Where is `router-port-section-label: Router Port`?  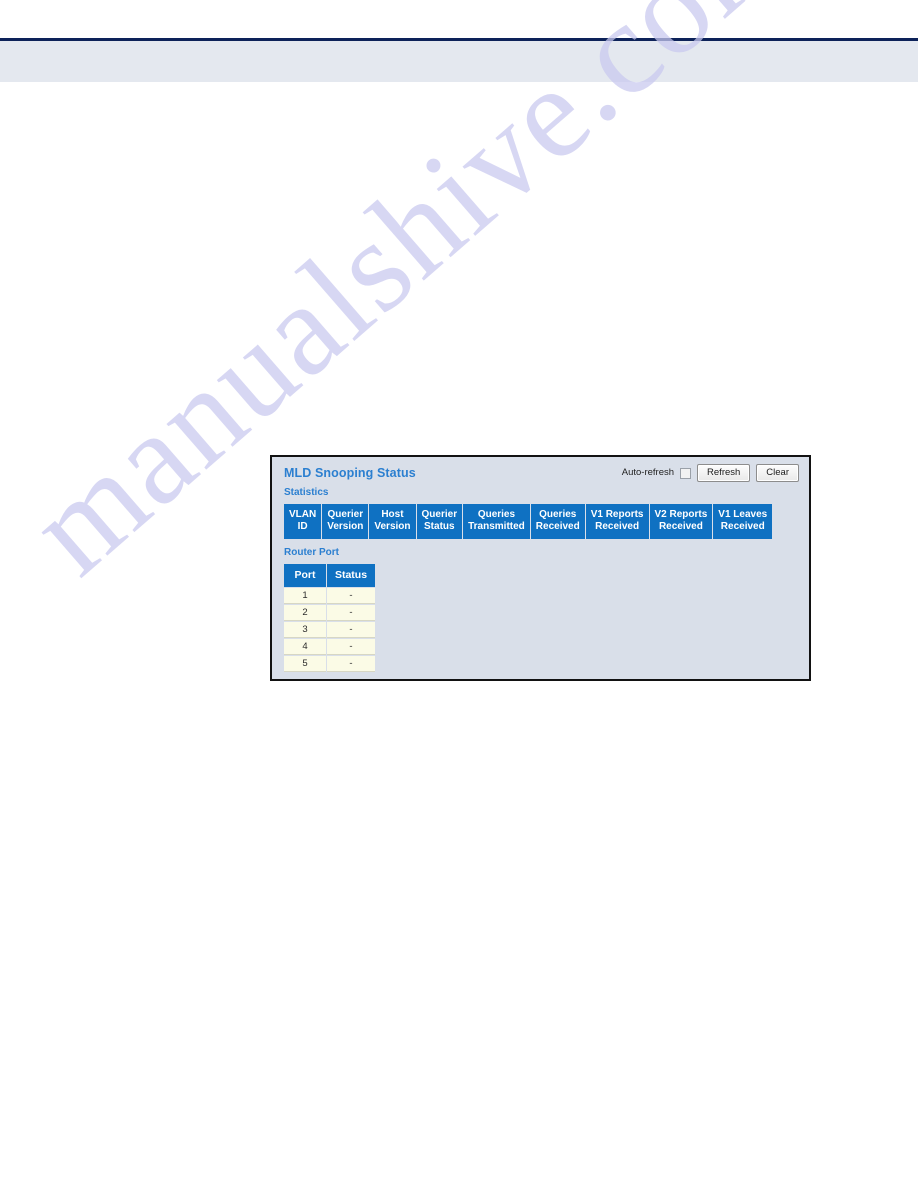 router-port-section-label: Router Port is located at coordinates (311, 552).